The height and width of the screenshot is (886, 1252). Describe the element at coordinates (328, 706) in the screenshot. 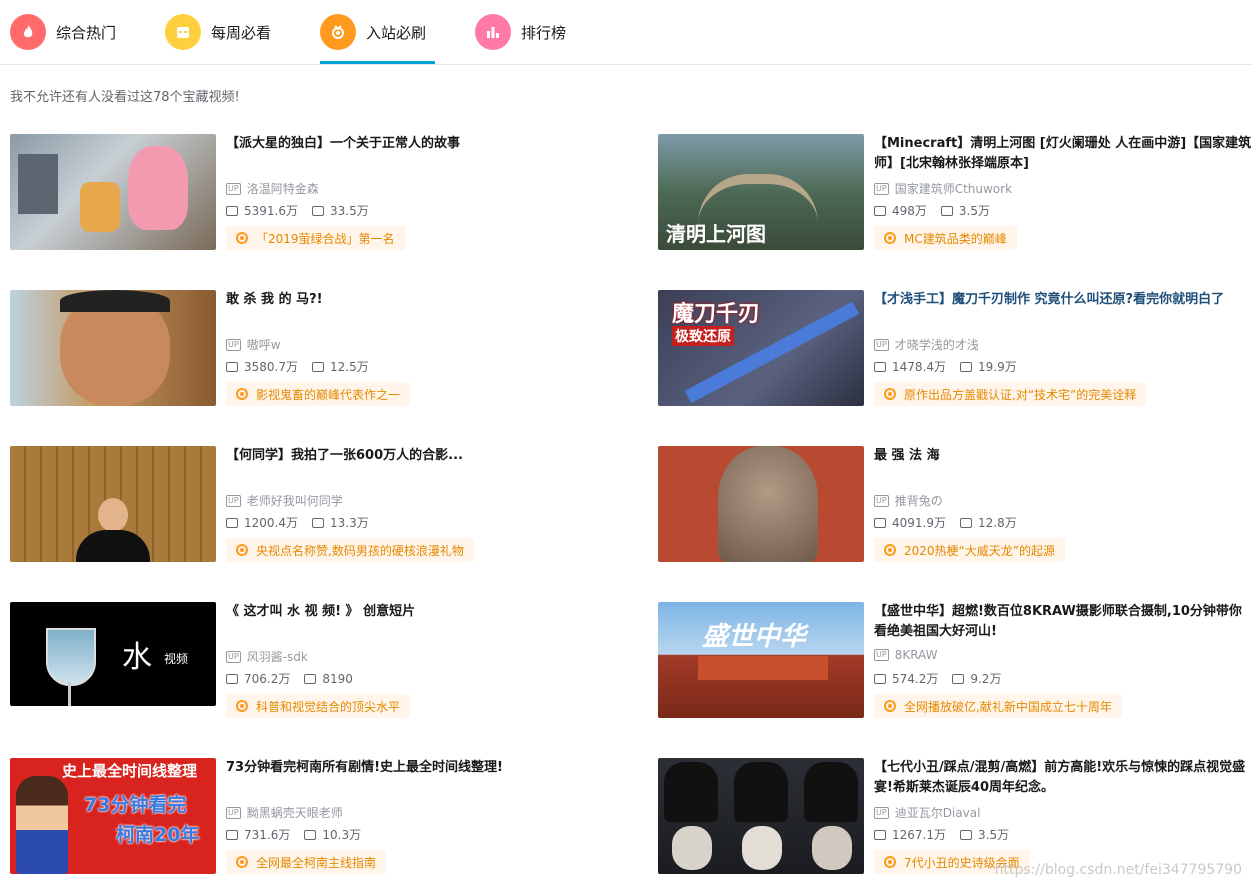

I see `reason-text: 科普和视觉结合的顶尖水平` at that location.